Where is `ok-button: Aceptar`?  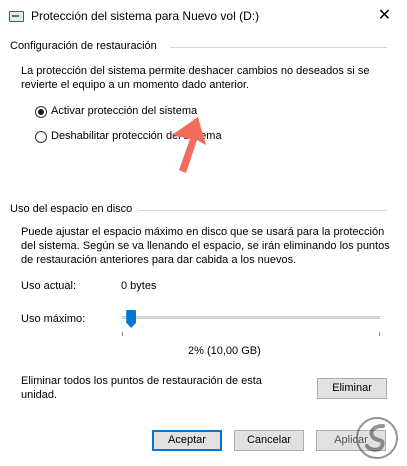 ok-button: Aceptar is located at coordinates (187, 440).